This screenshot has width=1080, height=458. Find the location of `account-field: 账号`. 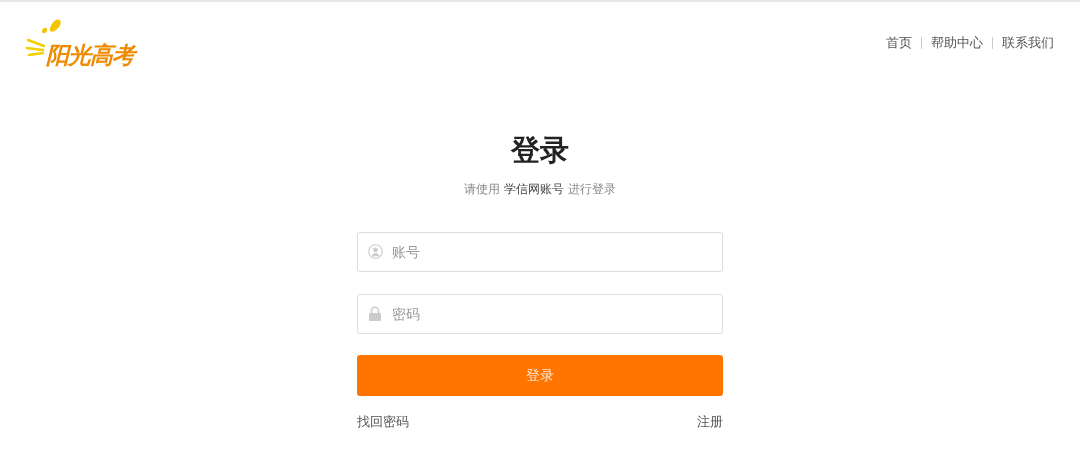

account-field: 账号 is located at coordinates (540, 252).